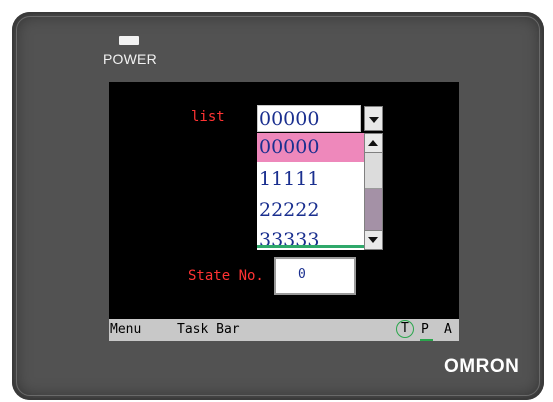 This screenshot has width=553, height=402. What do you see at coordinates (129, 40) in the screenshot?
I see `power-led-icon` at bounding box center [129, 40].